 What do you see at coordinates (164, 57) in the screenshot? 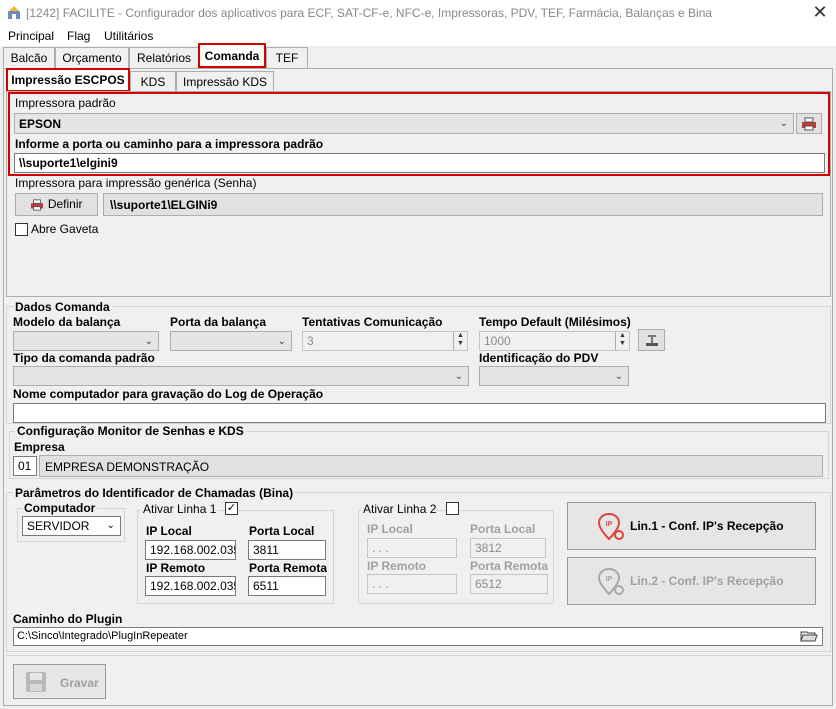
I see `tab-relatorios: Relatórios` at bounding box center [164, 57].